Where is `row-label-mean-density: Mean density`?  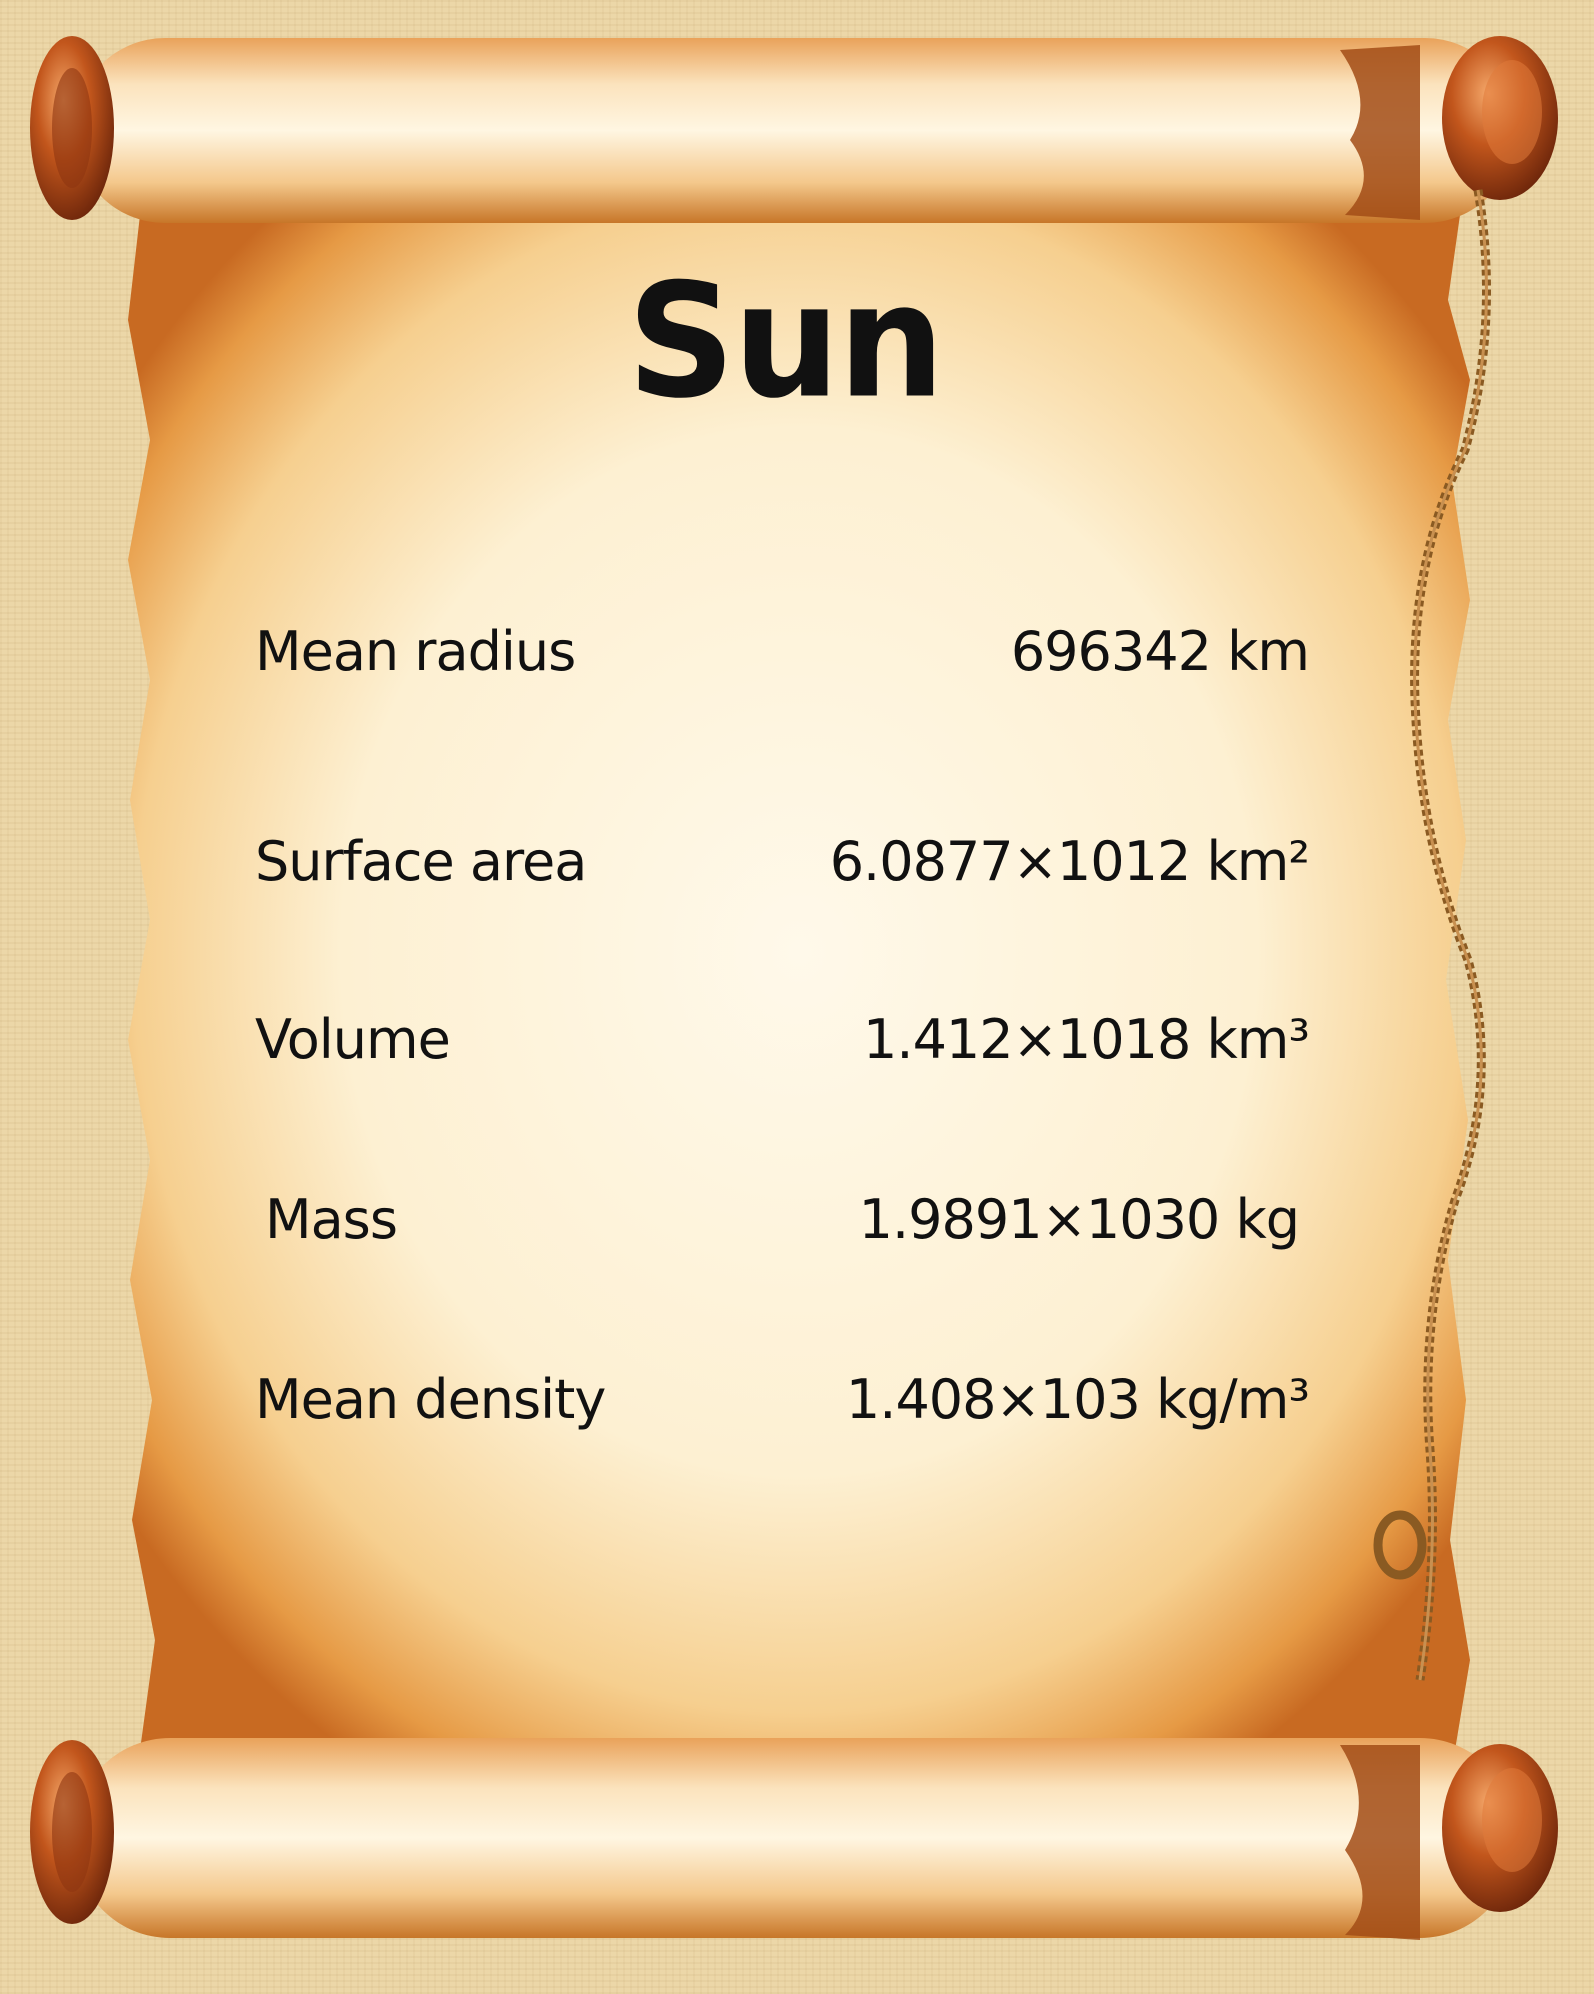
row-label-mean-density: Mean density is located at coordinates (430, 1399).